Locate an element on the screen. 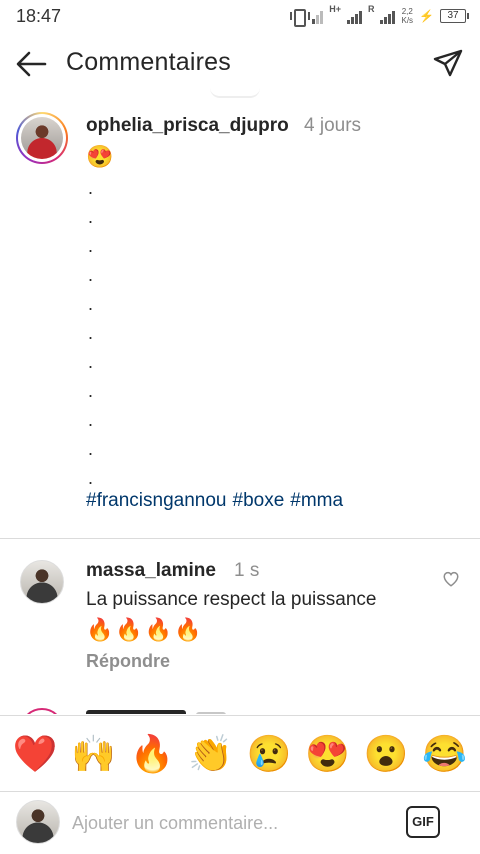 This screenshot has height=854, width=480. pull-indicator is located at coordinates (235, 93).